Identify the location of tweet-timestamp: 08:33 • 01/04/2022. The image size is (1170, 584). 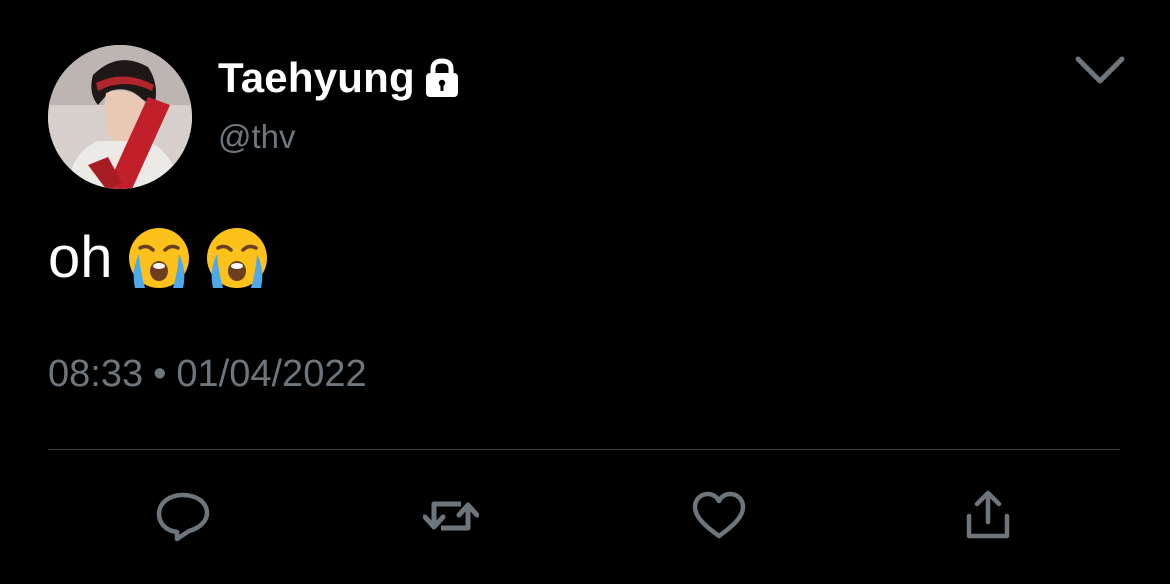
(207, 374).